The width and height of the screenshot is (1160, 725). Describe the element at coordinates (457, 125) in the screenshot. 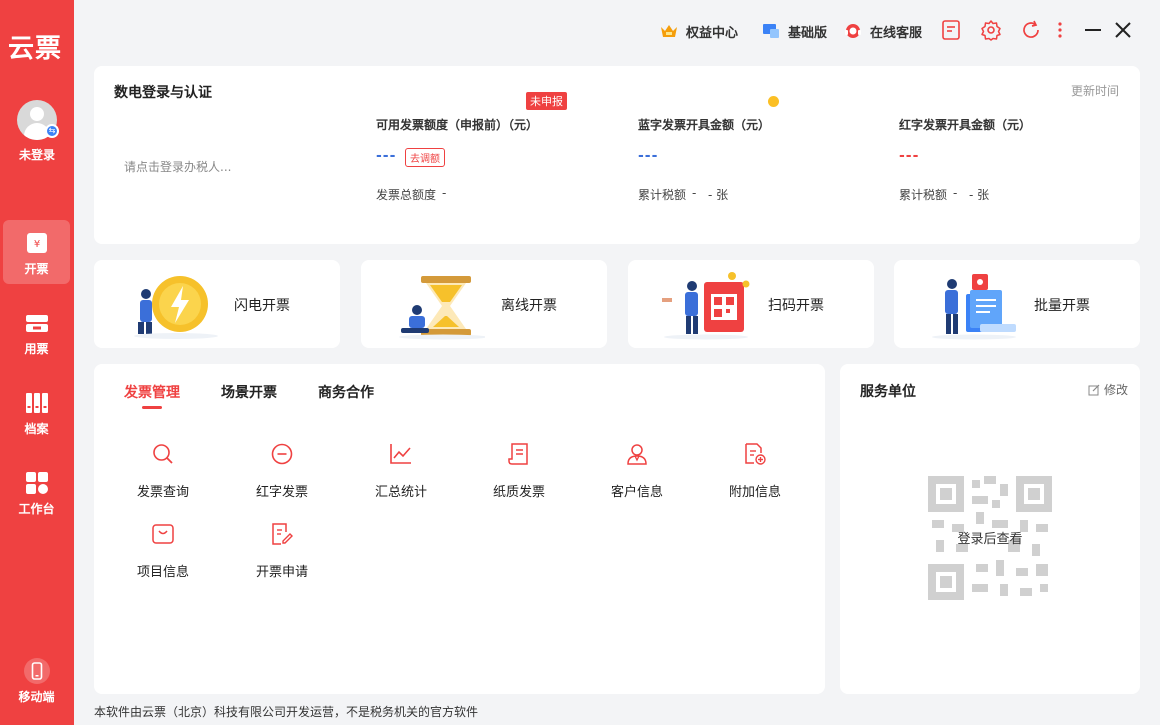

I see `stat-available-label: 可用发票额度（申报前）（元）` at that location.